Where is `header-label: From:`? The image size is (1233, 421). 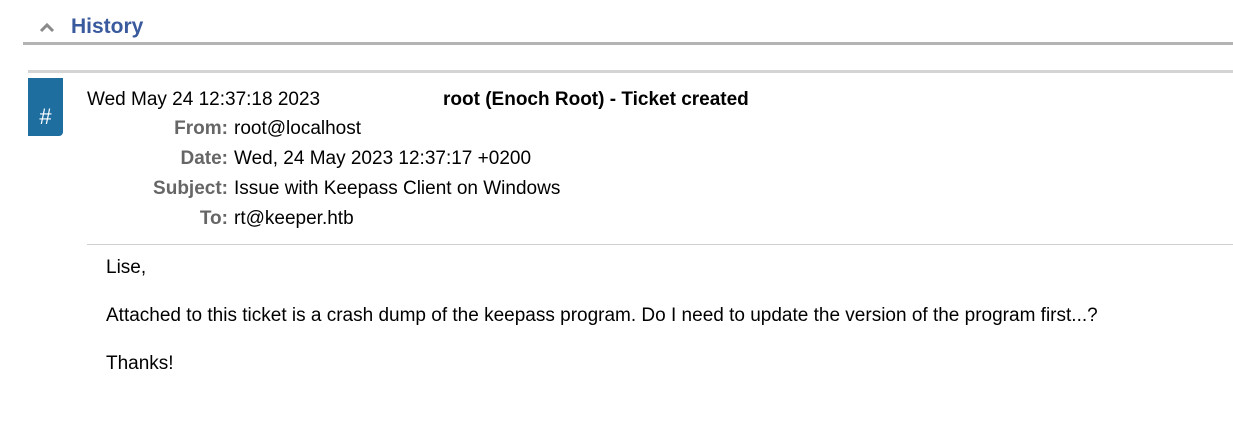 header-label: From: is located at coordinates (201, 128).